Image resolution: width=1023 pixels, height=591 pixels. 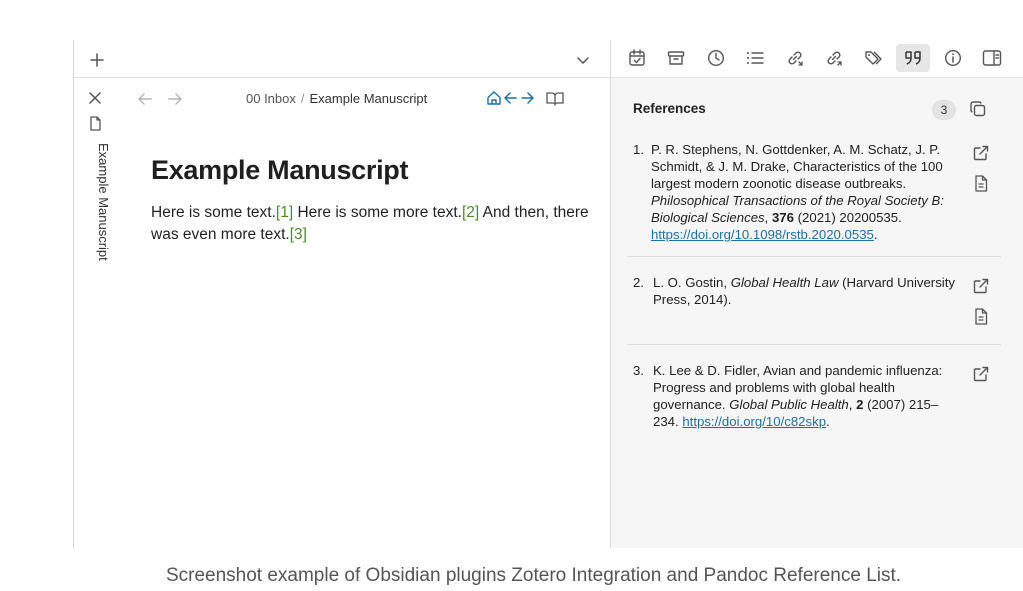 I want to click on link-in-icon, so click(x=795, y=58).